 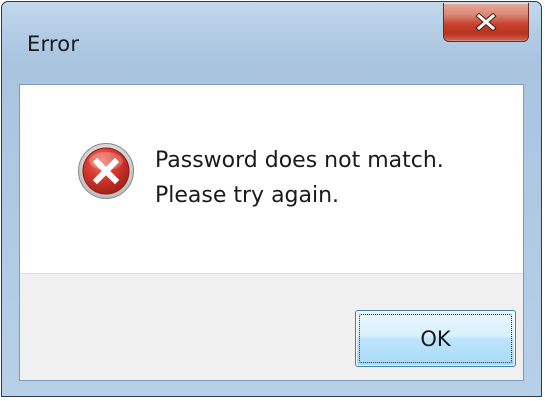 I want to click on error-icon, so click(x=106, y=171).